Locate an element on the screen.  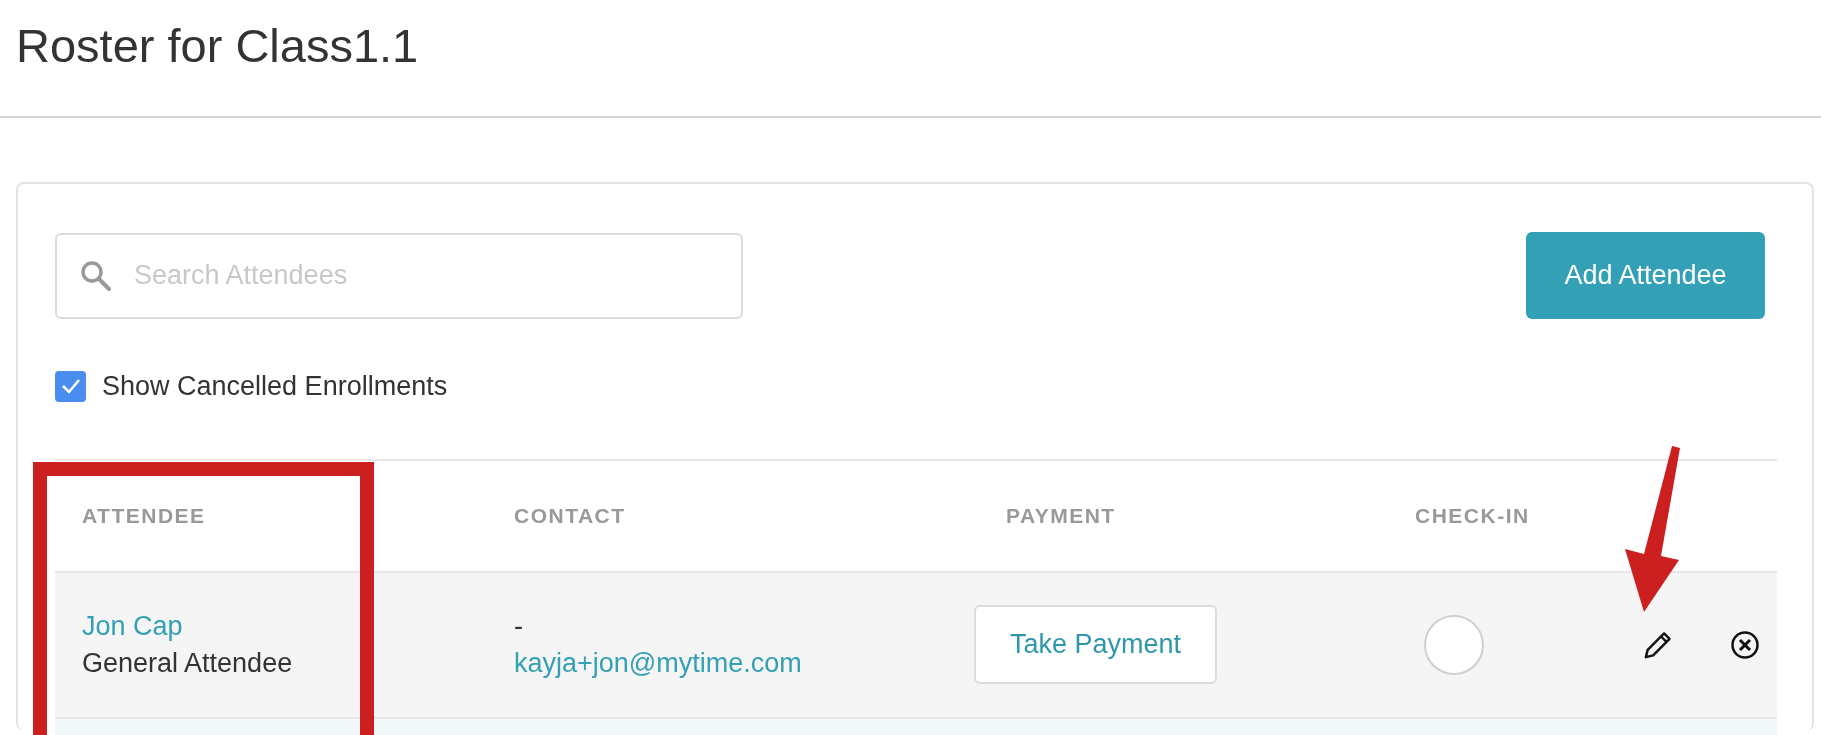
attendee-type: General Attendee is located at coordinates (187, 663).